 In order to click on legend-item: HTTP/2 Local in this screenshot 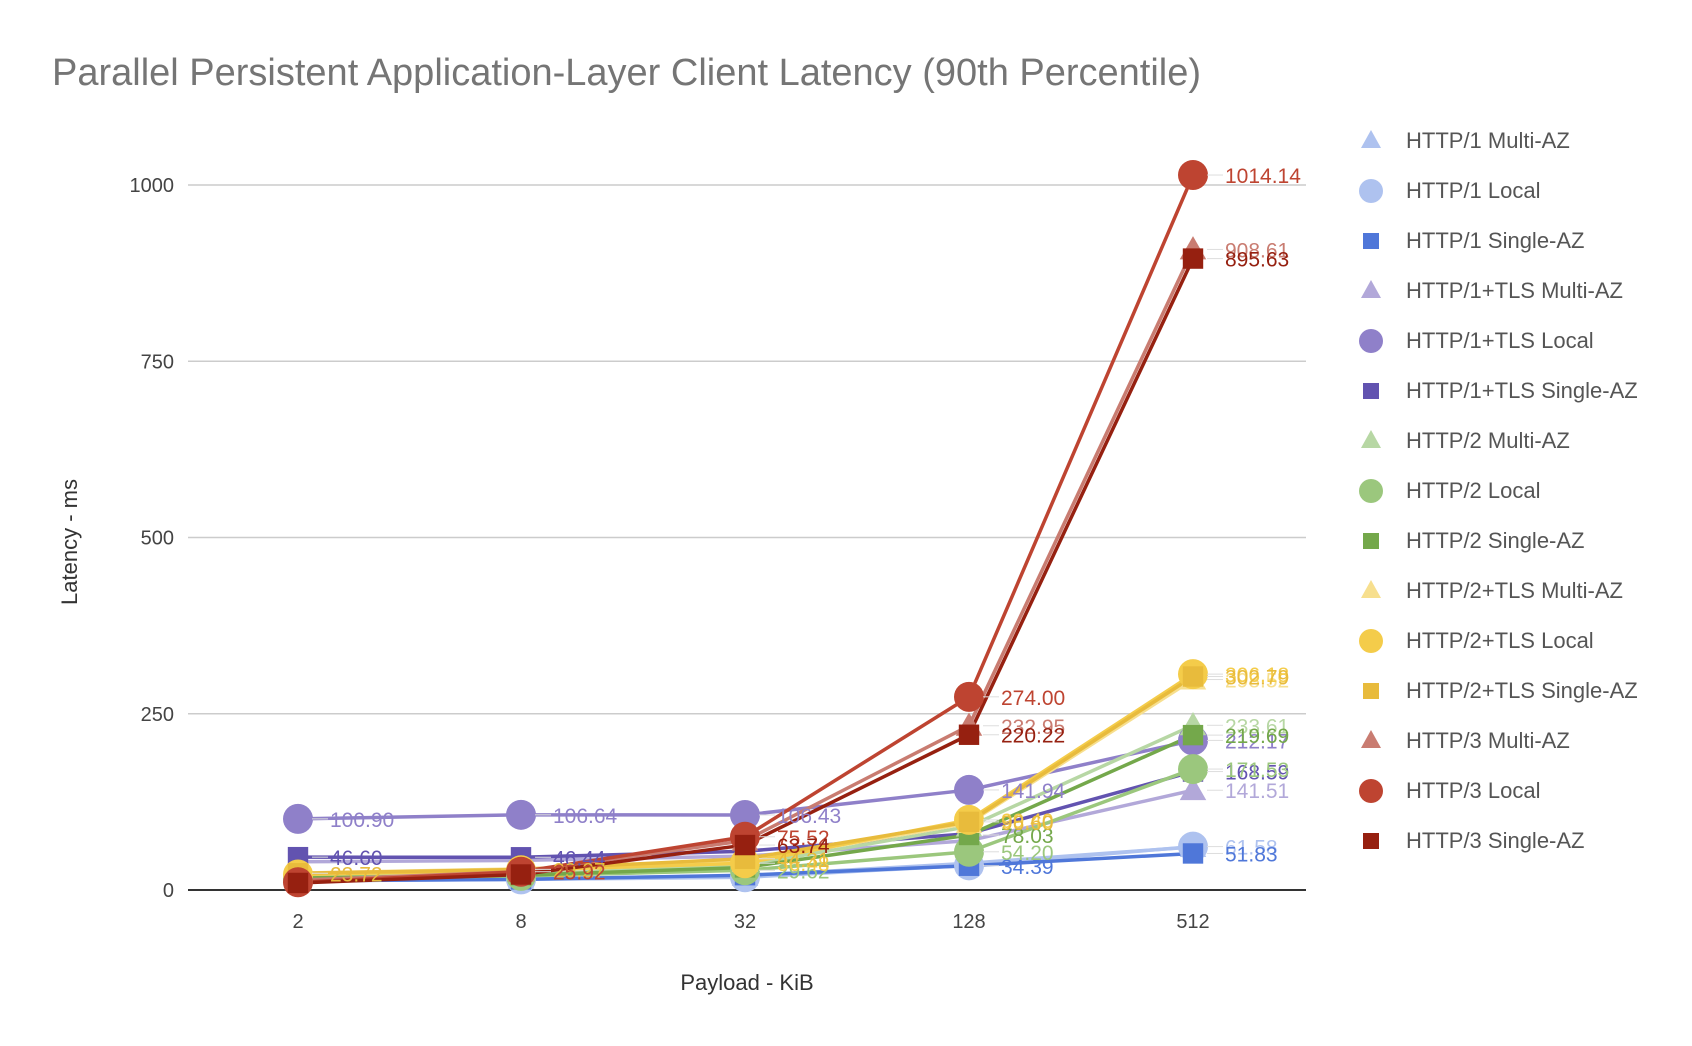, I will do `click(1448, 491)`.